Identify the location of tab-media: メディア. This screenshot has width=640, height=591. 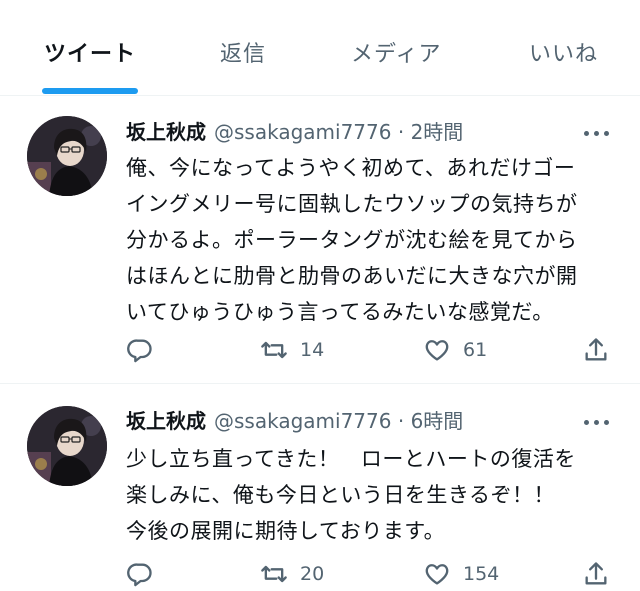
(396, 53).